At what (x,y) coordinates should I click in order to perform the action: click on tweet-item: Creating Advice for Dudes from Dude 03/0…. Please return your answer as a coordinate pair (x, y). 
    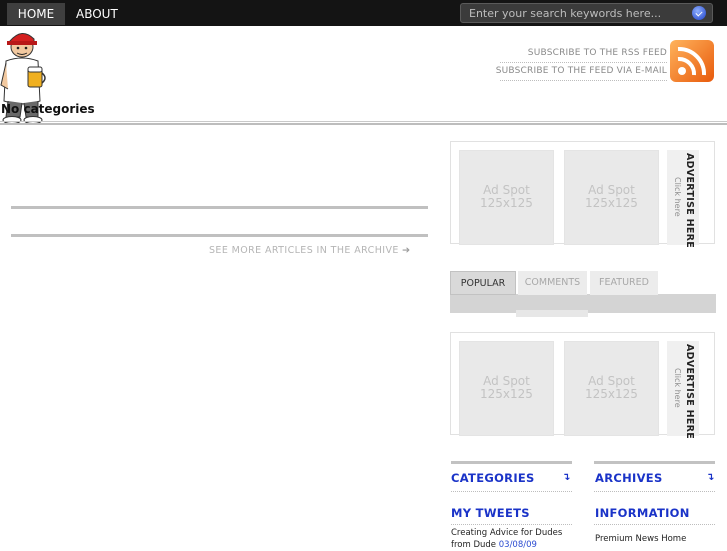
    Looking at the image, I should click on (513, 539).